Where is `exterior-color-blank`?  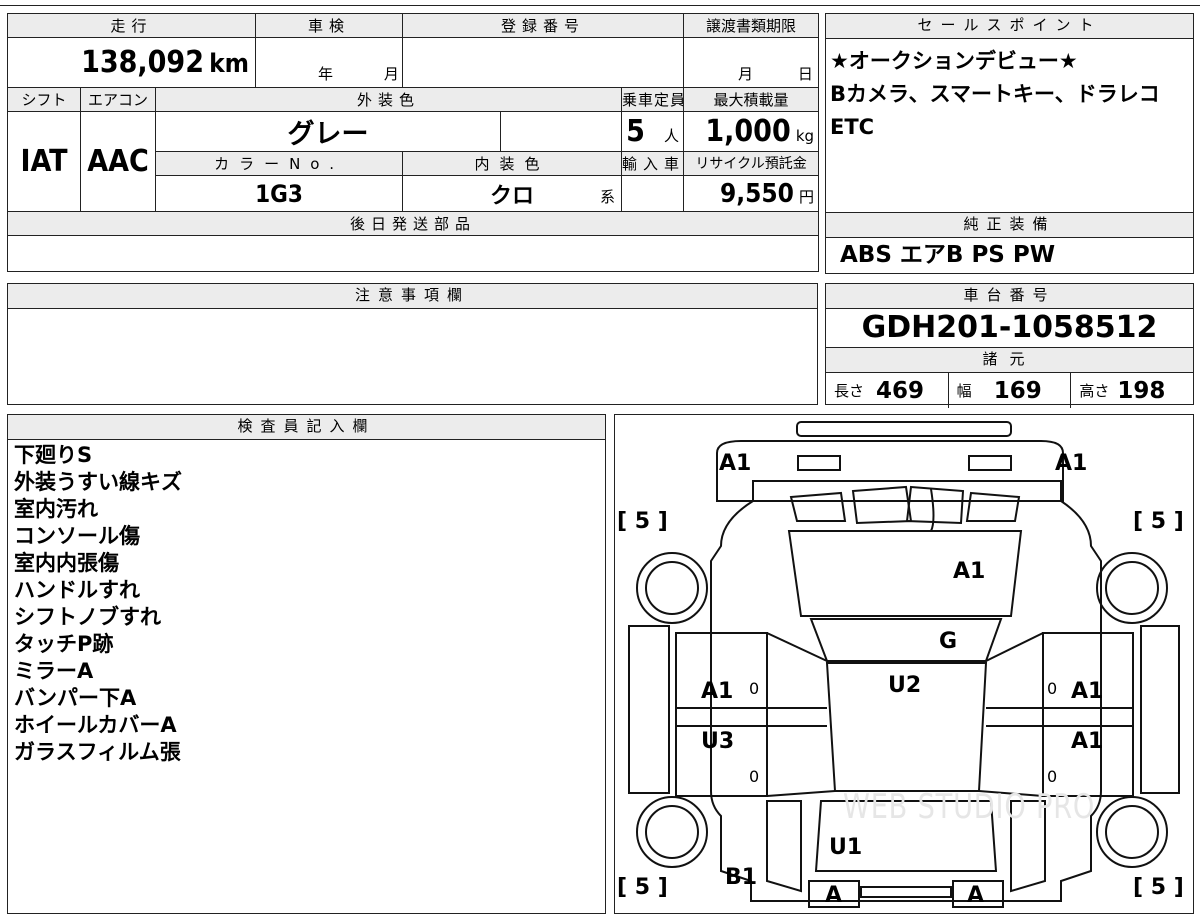 exterior-color-blank is located at coordinates (561, 131).